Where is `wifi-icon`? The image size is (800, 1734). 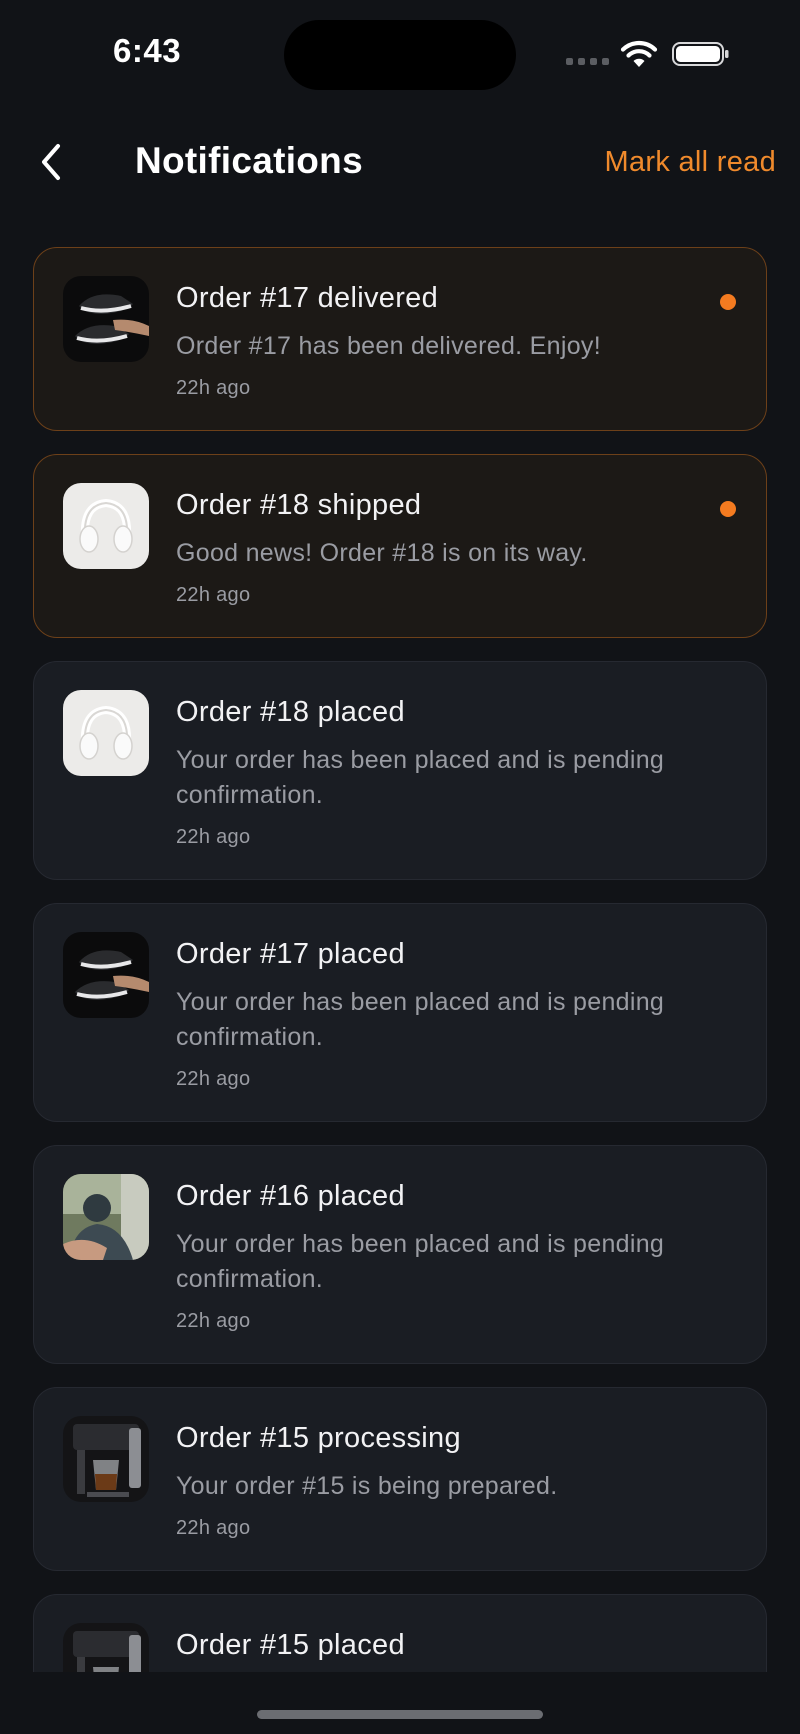 wifi-icon is located at coordinates (639, 54).